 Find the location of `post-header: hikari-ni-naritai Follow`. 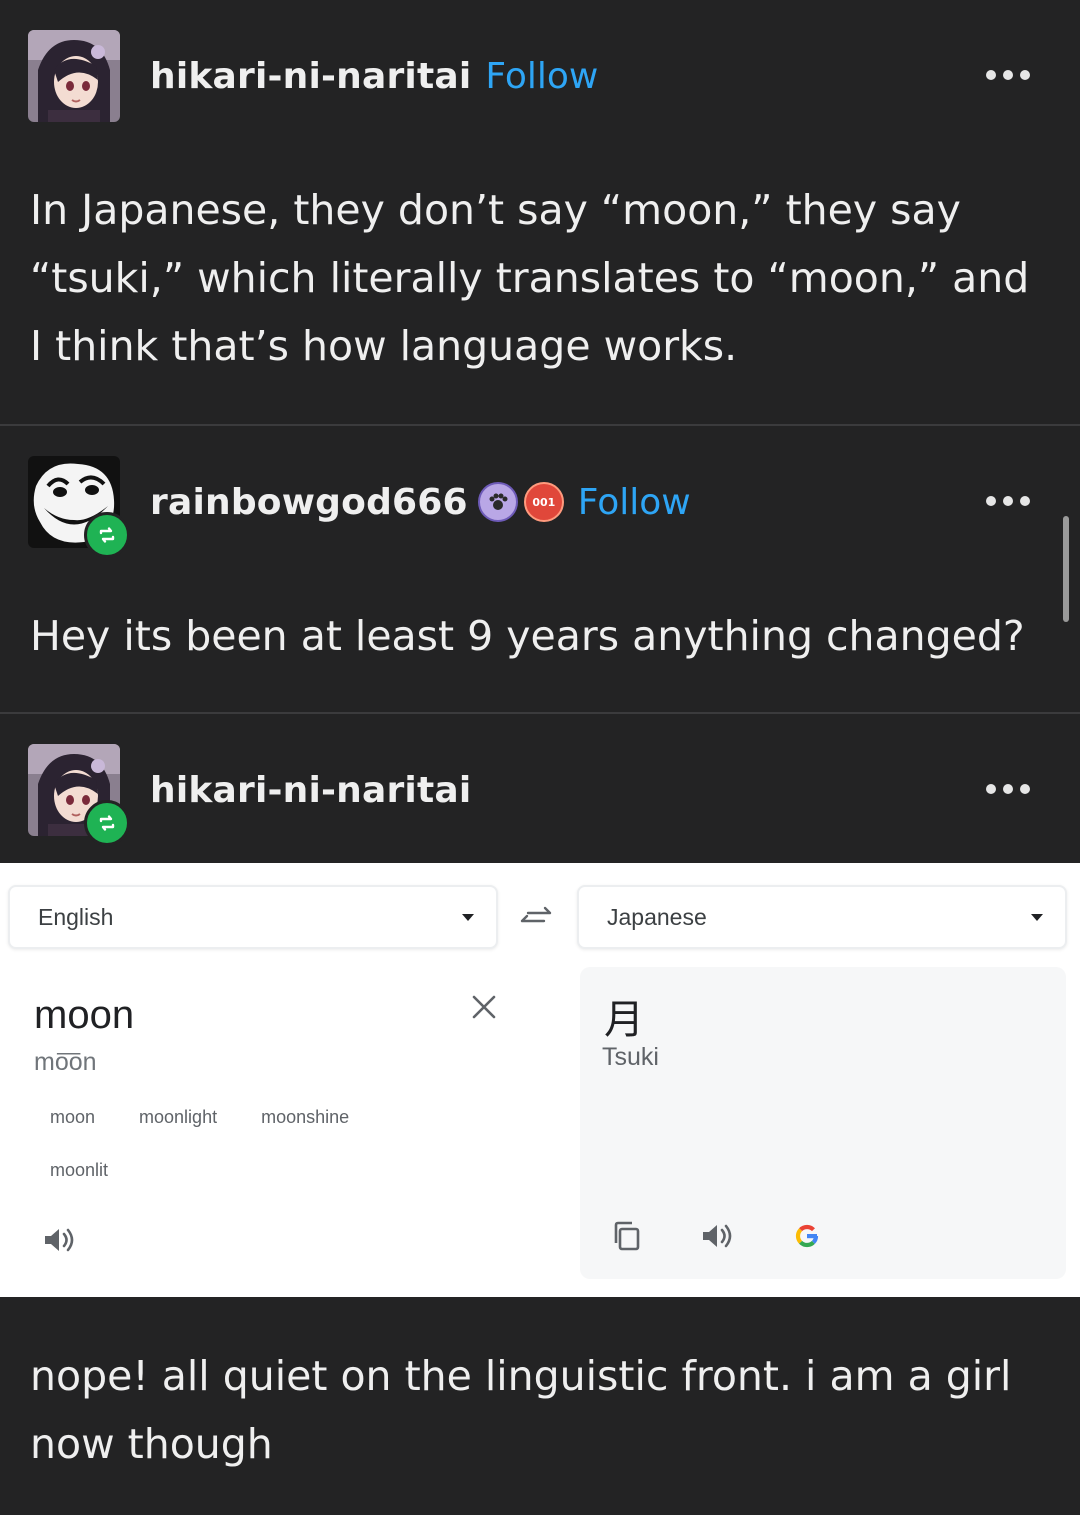

post-header: hikari-ni-naritai Follow is located at coordinates (313, 76).